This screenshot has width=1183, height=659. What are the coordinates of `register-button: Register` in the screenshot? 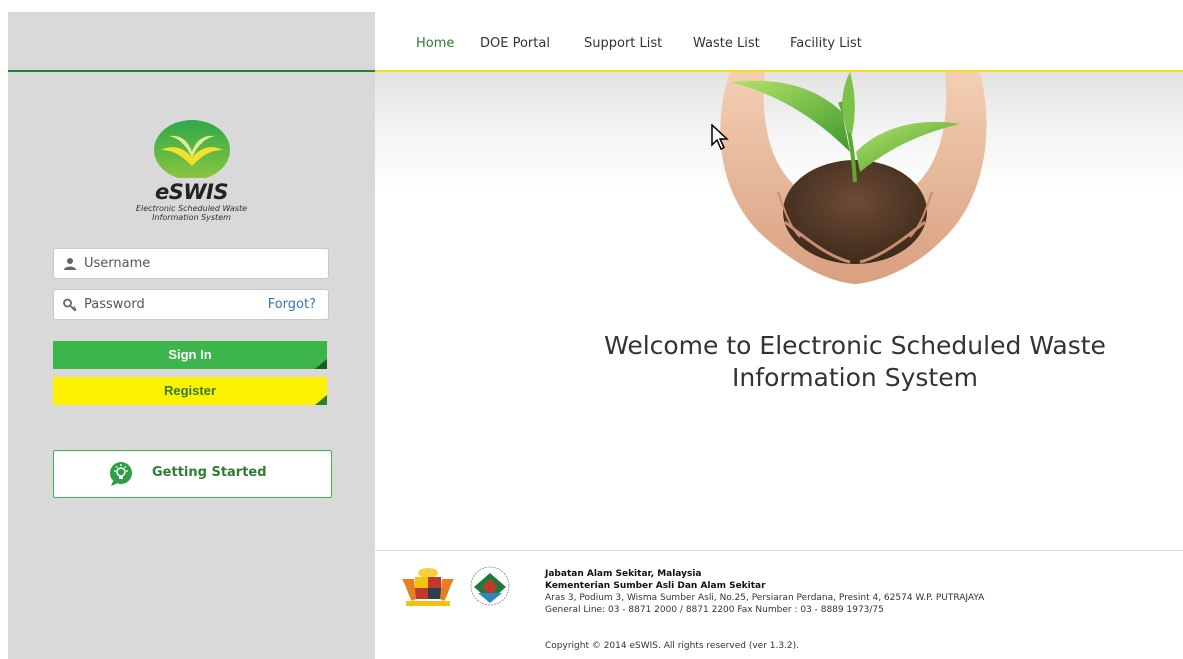 It's located at (190, 391).